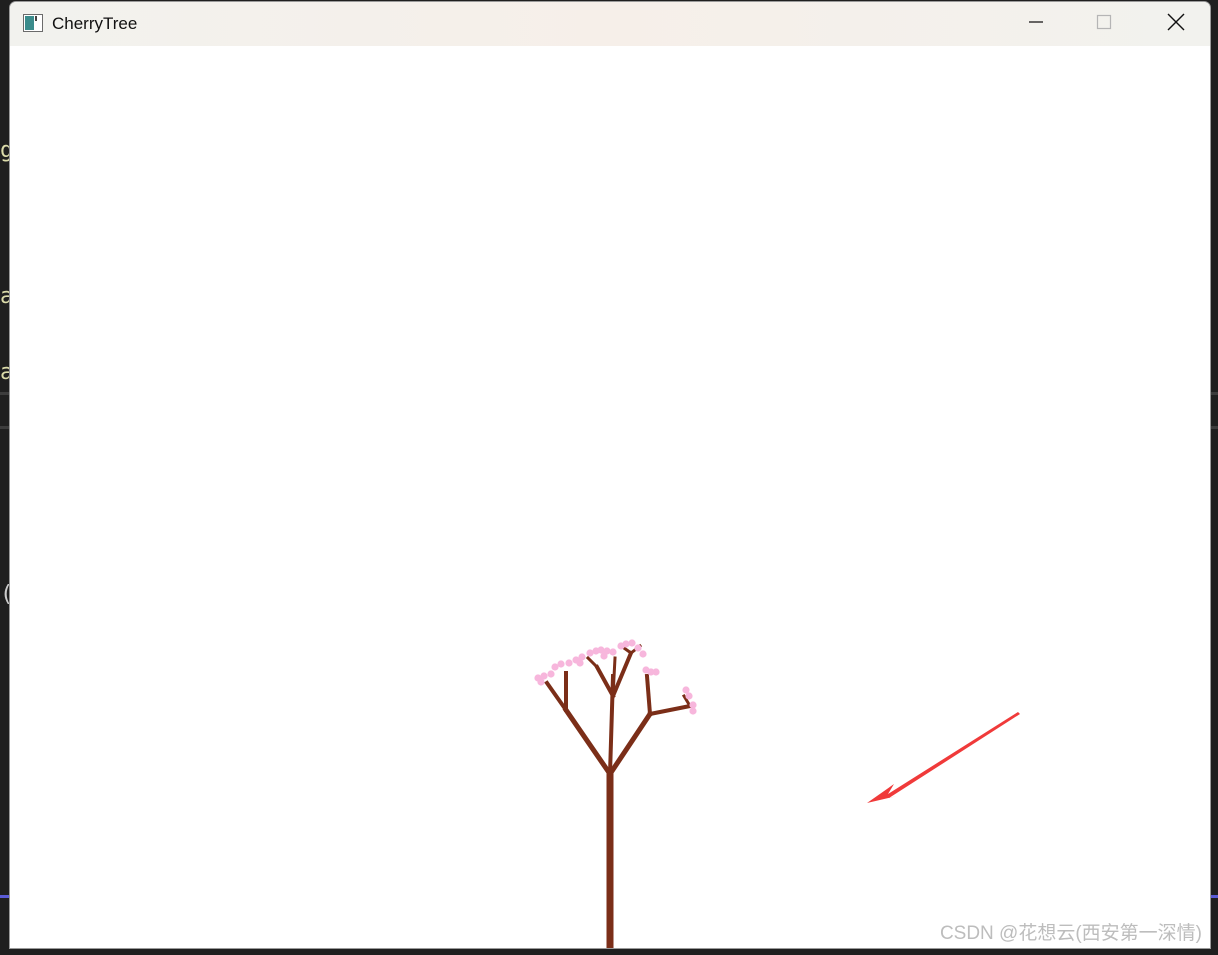  Describe the element at coordinates (943, 757) in the screenshot. I see `annotation-arrow` at that location.